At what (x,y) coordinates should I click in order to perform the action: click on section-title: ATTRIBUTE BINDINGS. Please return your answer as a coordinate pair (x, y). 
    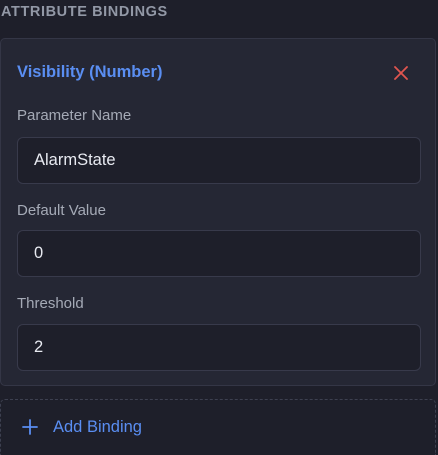
    Looking at the image, I should click on (84, 12).